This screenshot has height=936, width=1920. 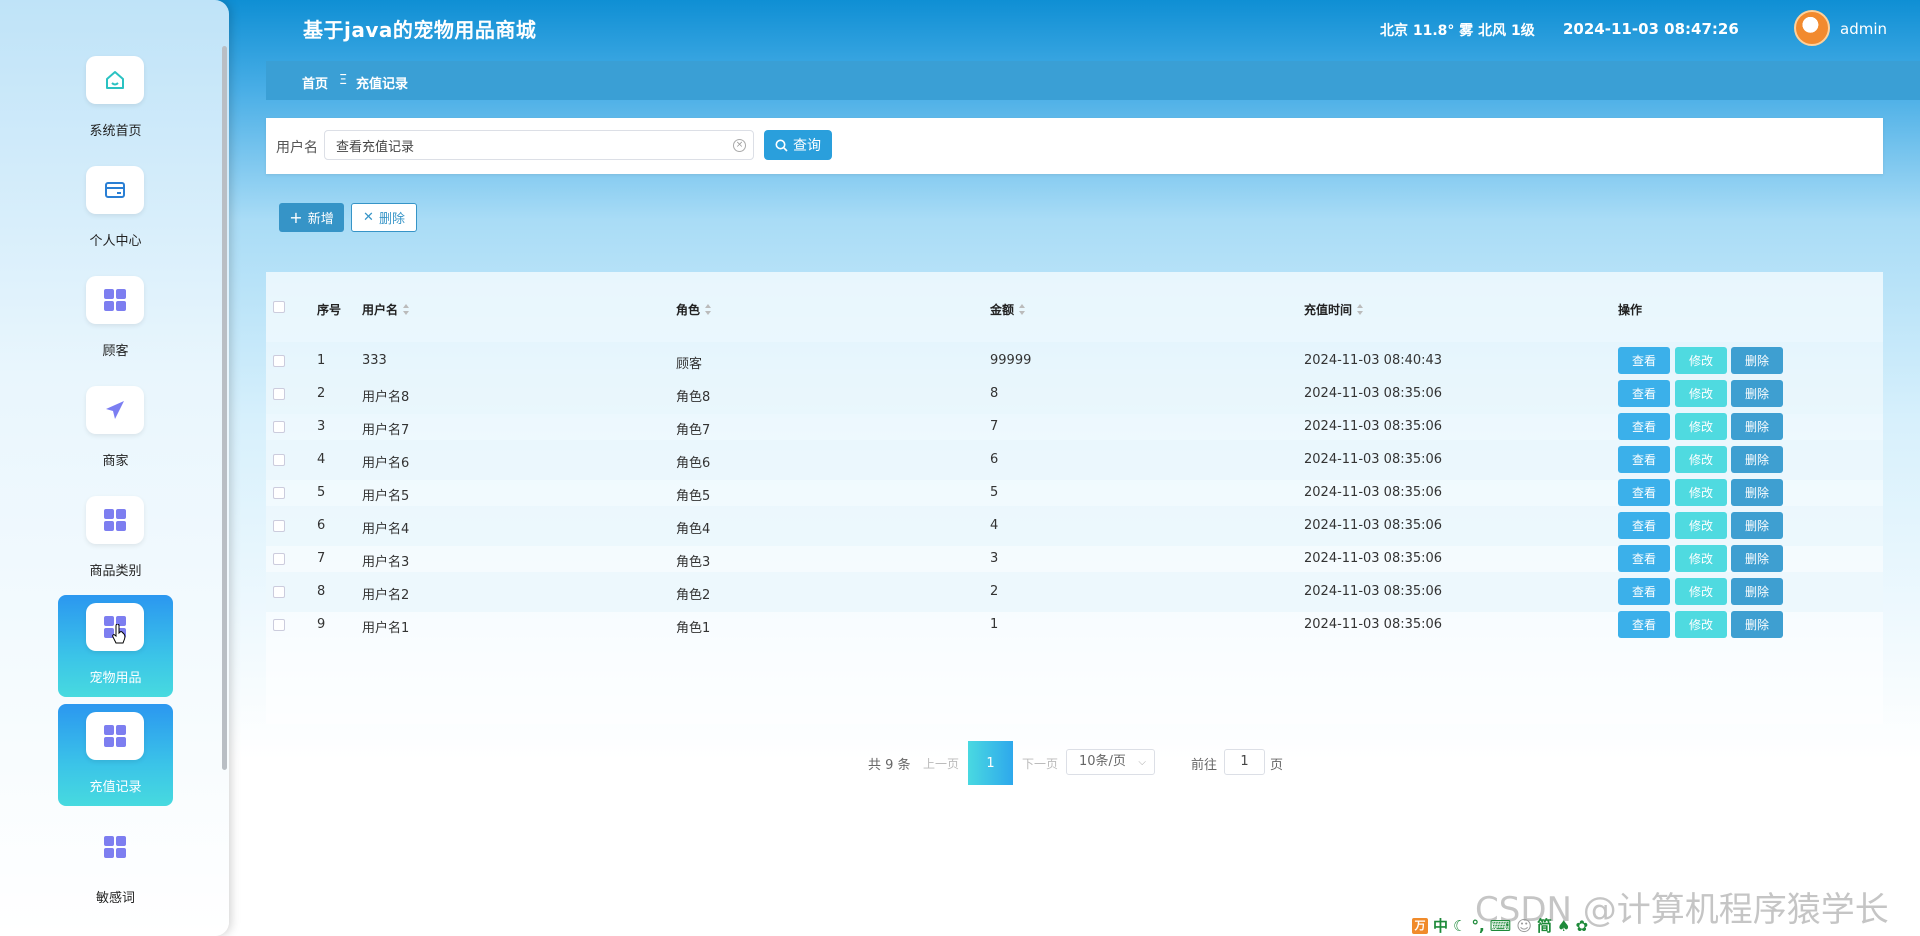 What do you see at coordinates (693, 628) in the screenshot?
I see `cell-role: 角色1` at bounding box center [693, 628].